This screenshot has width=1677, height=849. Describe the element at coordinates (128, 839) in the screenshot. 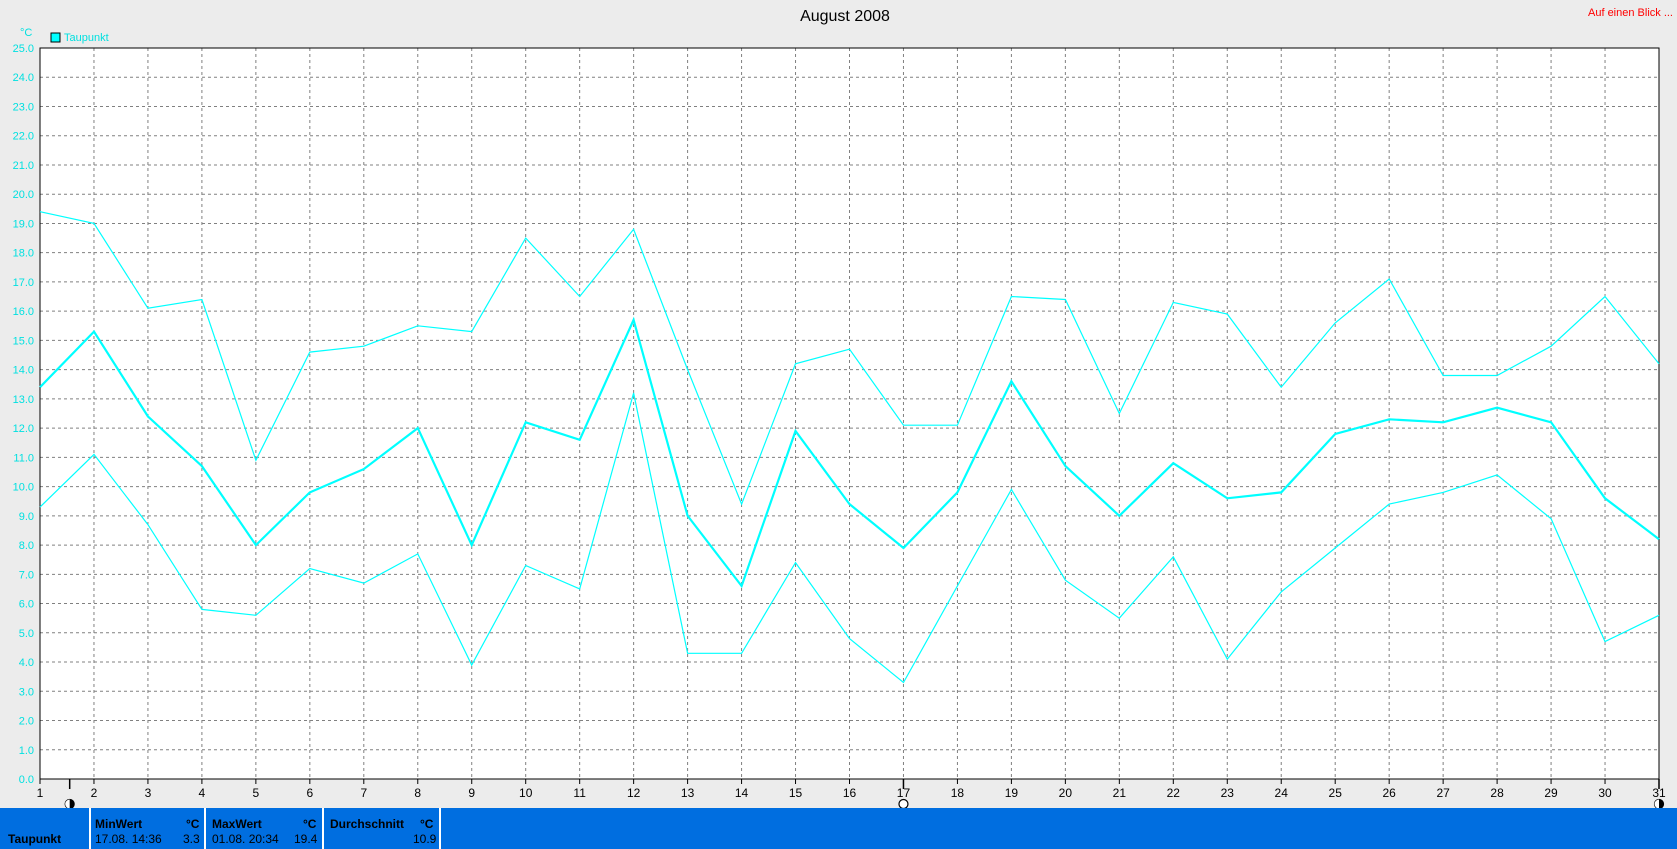

I see `min-when: 17.08. 14:36` at that location.